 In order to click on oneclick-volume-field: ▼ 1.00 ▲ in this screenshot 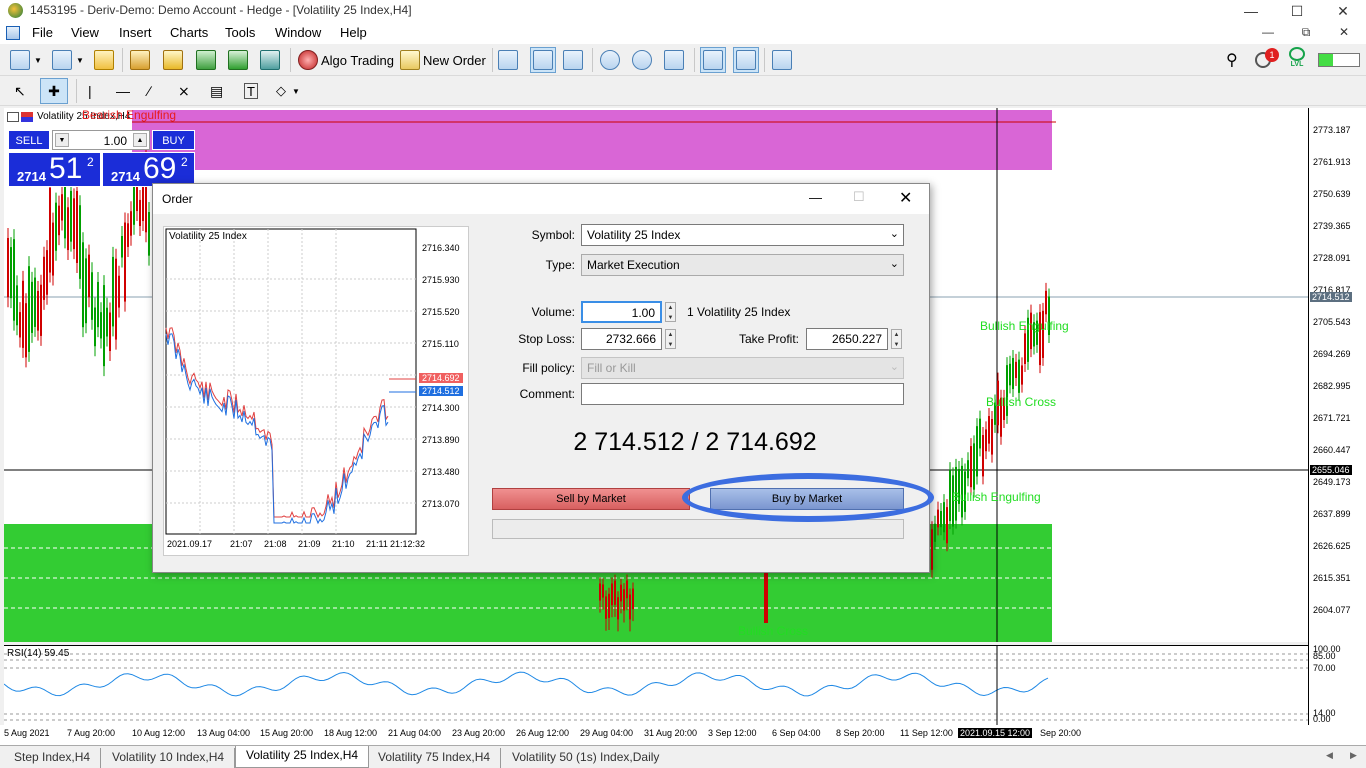, I will do `click(101, 140)`.